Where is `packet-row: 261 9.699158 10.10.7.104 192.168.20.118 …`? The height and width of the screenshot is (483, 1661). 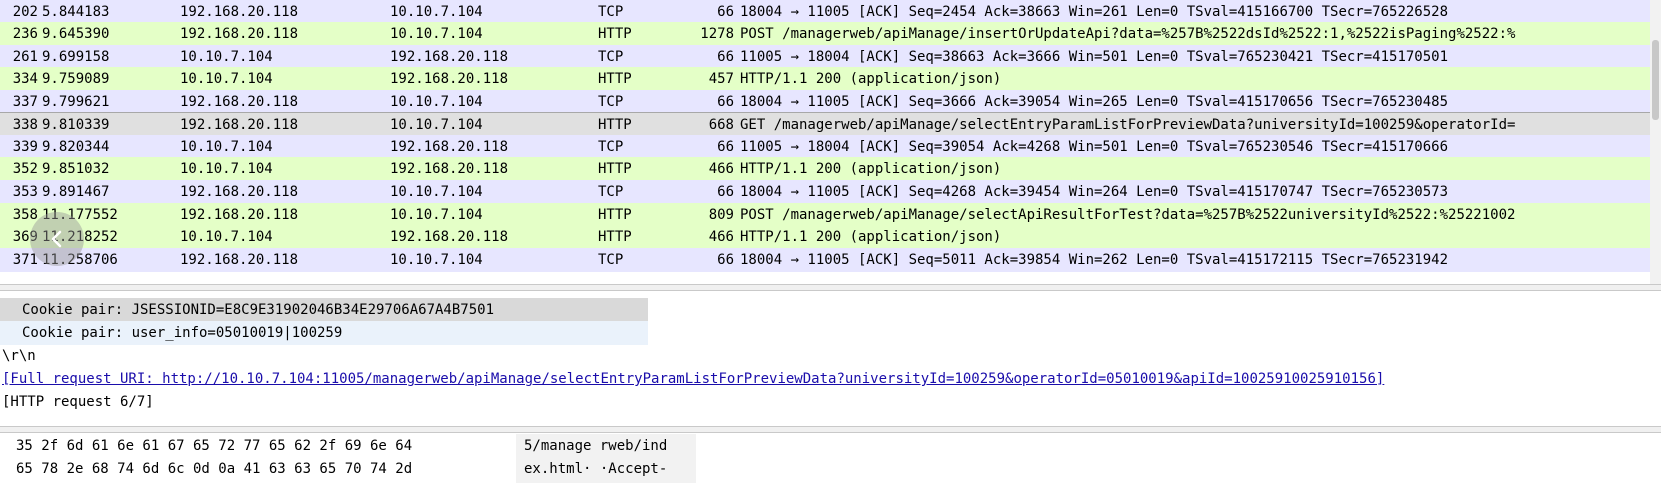 packet-row: 261 9.699158 10.10.7.104 192.168.20.118 … is located at coordinates (830, 57).